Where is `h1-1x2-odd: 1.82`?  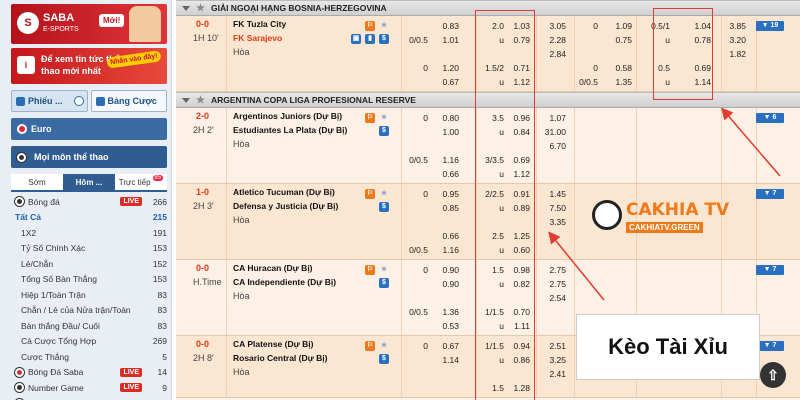 h1-1x2-odd: 1.82 is located at coordinates (731, 54).